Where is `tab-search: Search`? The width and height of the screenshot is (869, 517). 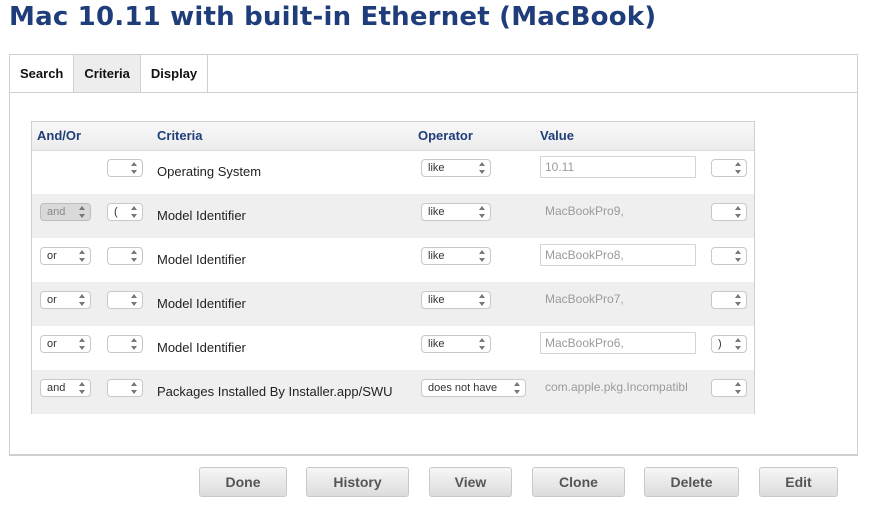
tab-search: Search is located at coordinates (42, 73).